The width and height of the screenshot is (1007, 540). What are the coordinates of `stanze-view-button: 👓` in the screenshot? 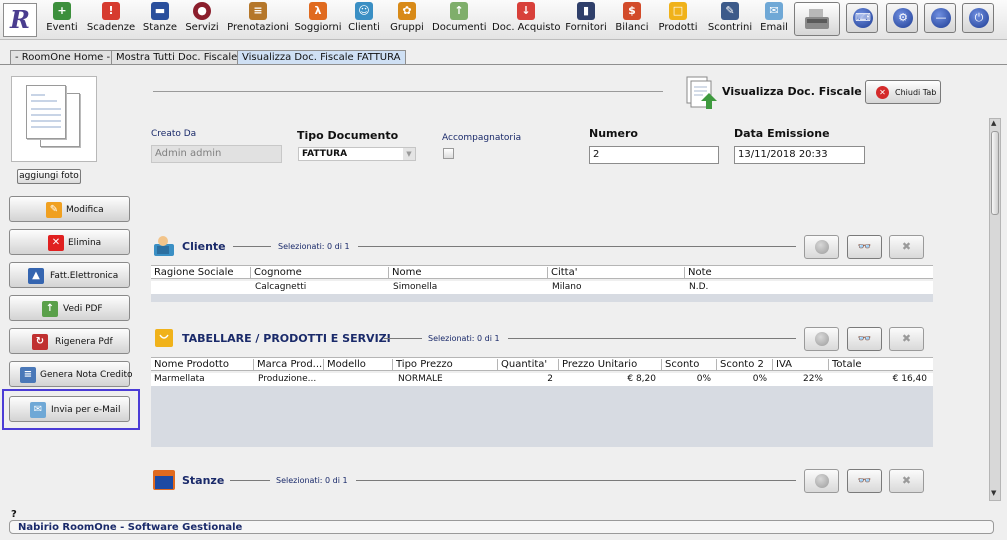 It's located at (864, 481).